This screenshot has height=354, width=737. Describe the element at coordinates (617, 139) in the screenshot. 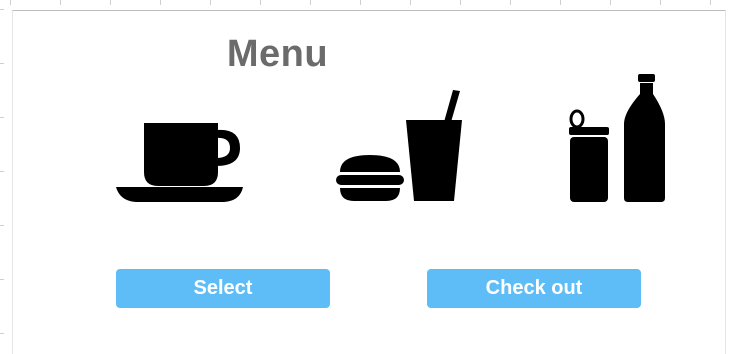

I see `can-bottle-icon` at that location.